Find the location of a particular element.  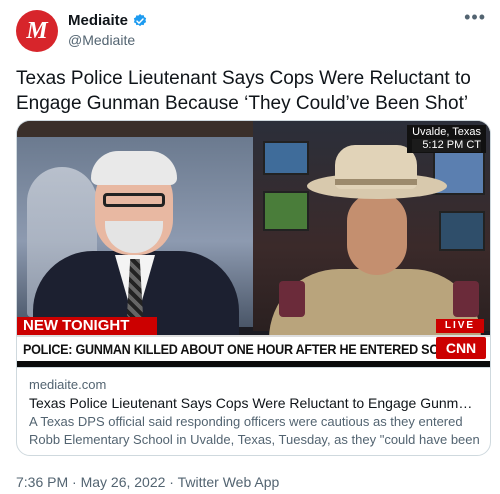

cowboy-hat-band is located at coordinates (376, 182).